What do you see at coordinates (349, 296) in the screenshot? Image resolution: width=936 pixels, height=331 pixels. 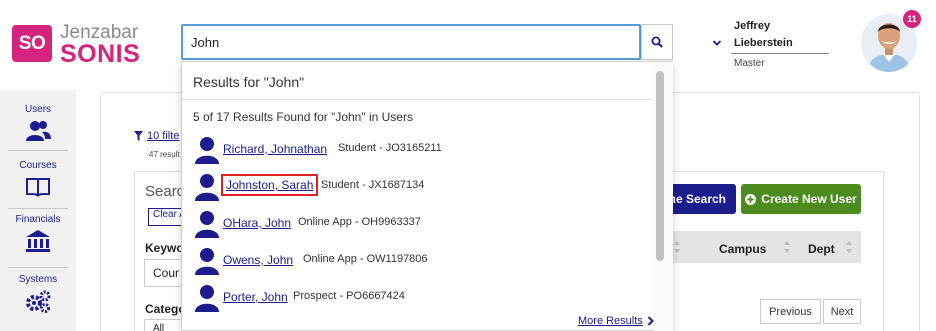 I see `result-detail: Prospect - PO6667424` at bounding box center [349, 296].